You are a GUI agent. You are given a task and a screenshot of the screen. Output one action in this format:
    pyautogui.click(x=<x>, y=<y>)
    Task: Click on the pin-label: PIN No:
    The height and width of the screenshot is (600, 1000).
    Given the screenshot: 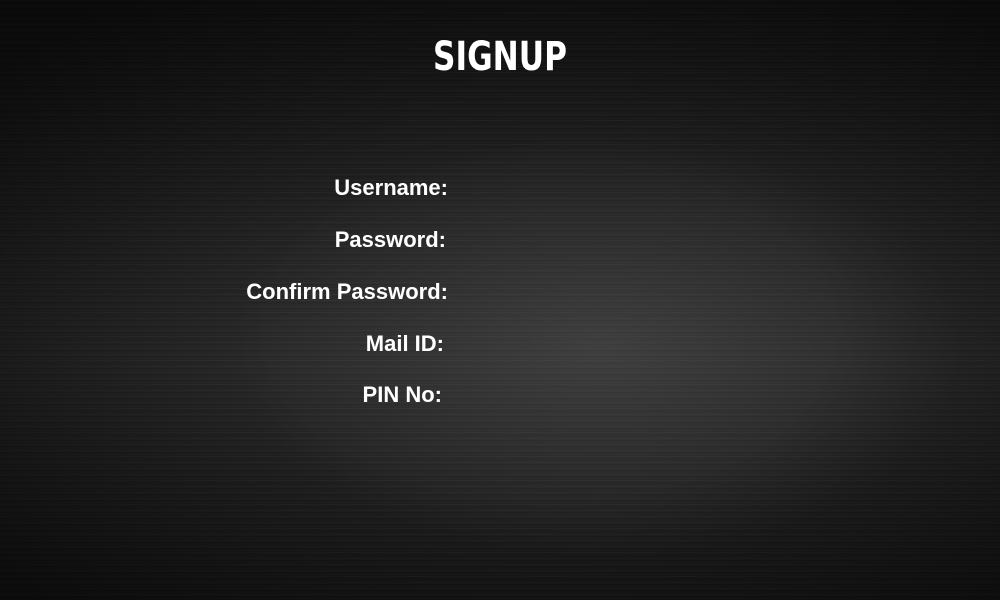 What is the action you would take?
    pyautogui.click(x=402, y=394)
    